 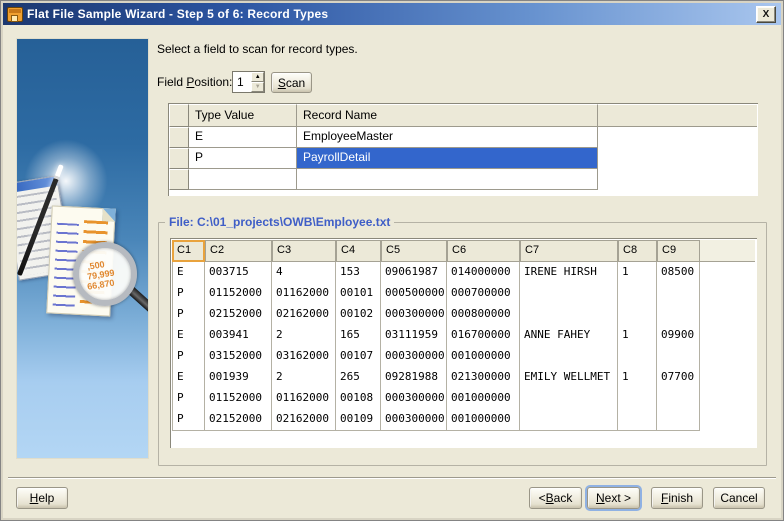 I want to click on table-cell: 014000000, so click(x=483, y=272).